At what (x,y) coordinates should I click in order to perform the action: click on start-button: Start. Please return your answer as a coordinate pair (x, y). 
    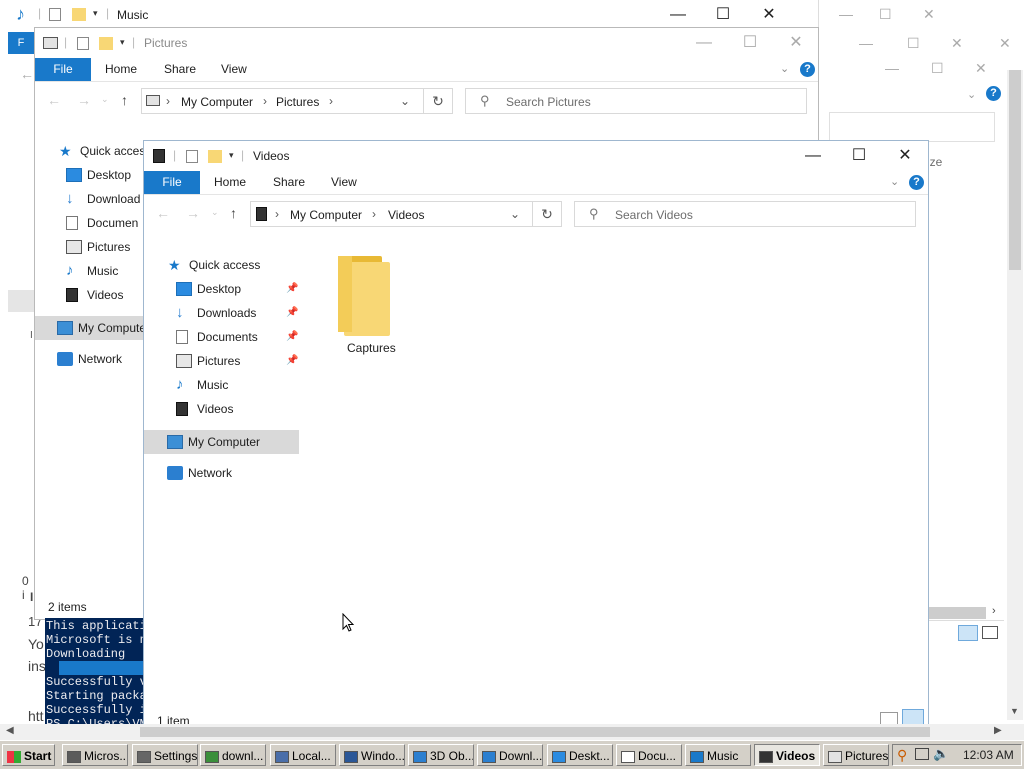
    Looking at the image, I should click on (28, 755).